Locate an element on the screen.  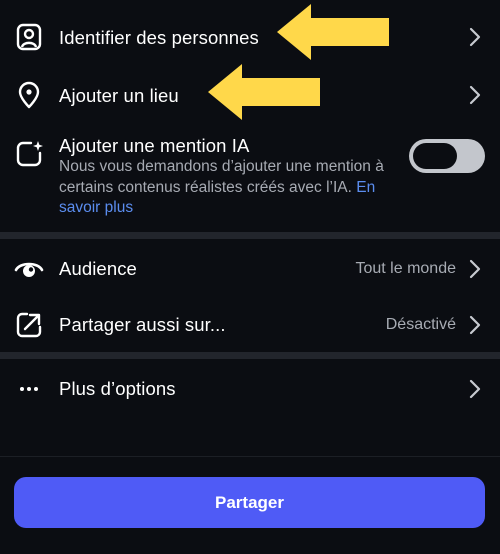
audience-value: Tout le monde is located at coordinates (405, 268).